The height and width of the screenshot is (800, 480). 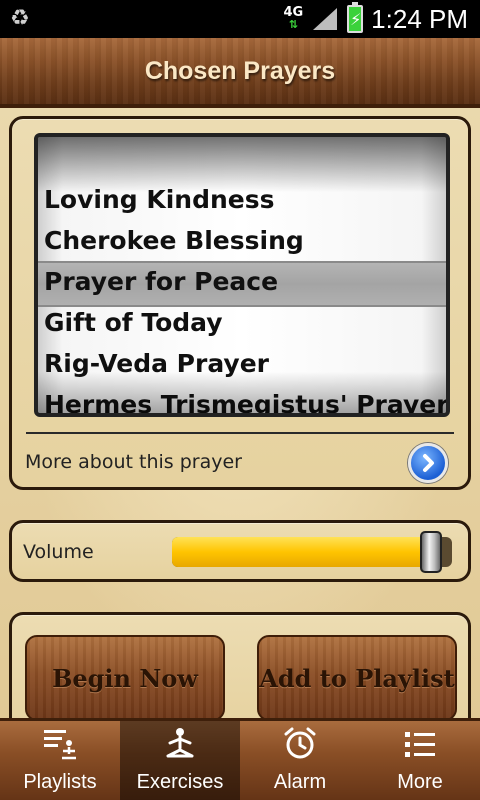 I want to click on tab-more: More, so click(x=420, y=760).